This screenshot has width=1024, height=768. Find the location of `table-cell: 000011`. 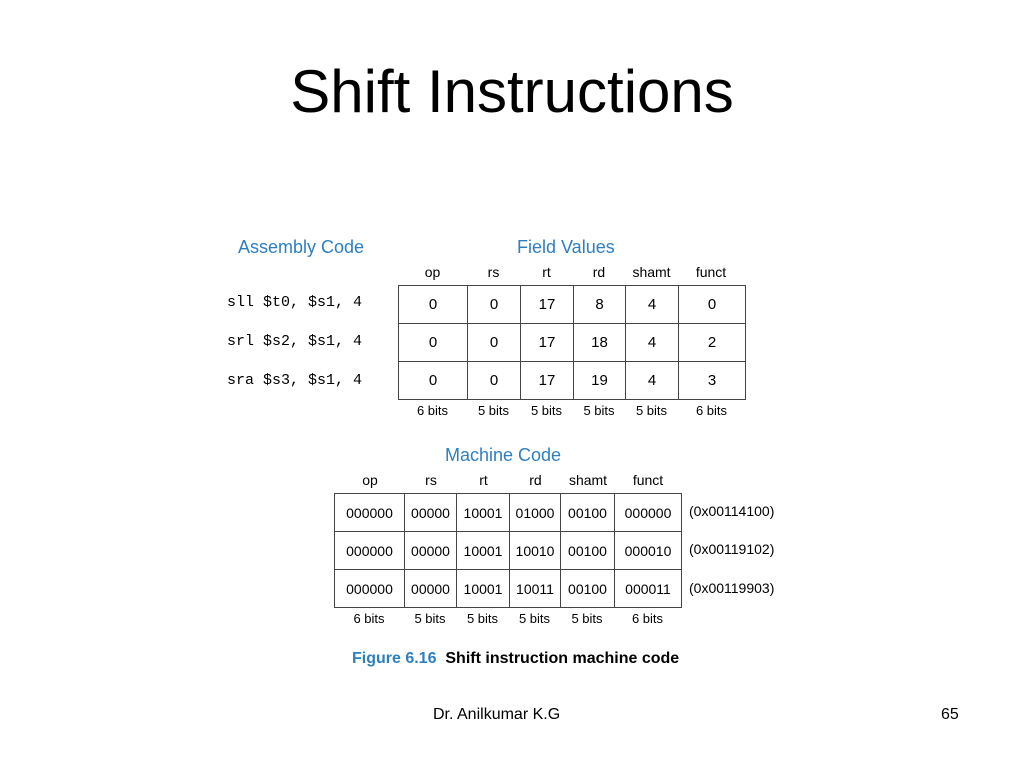

table-cell: 000011 is located at coordinates (648, 588).